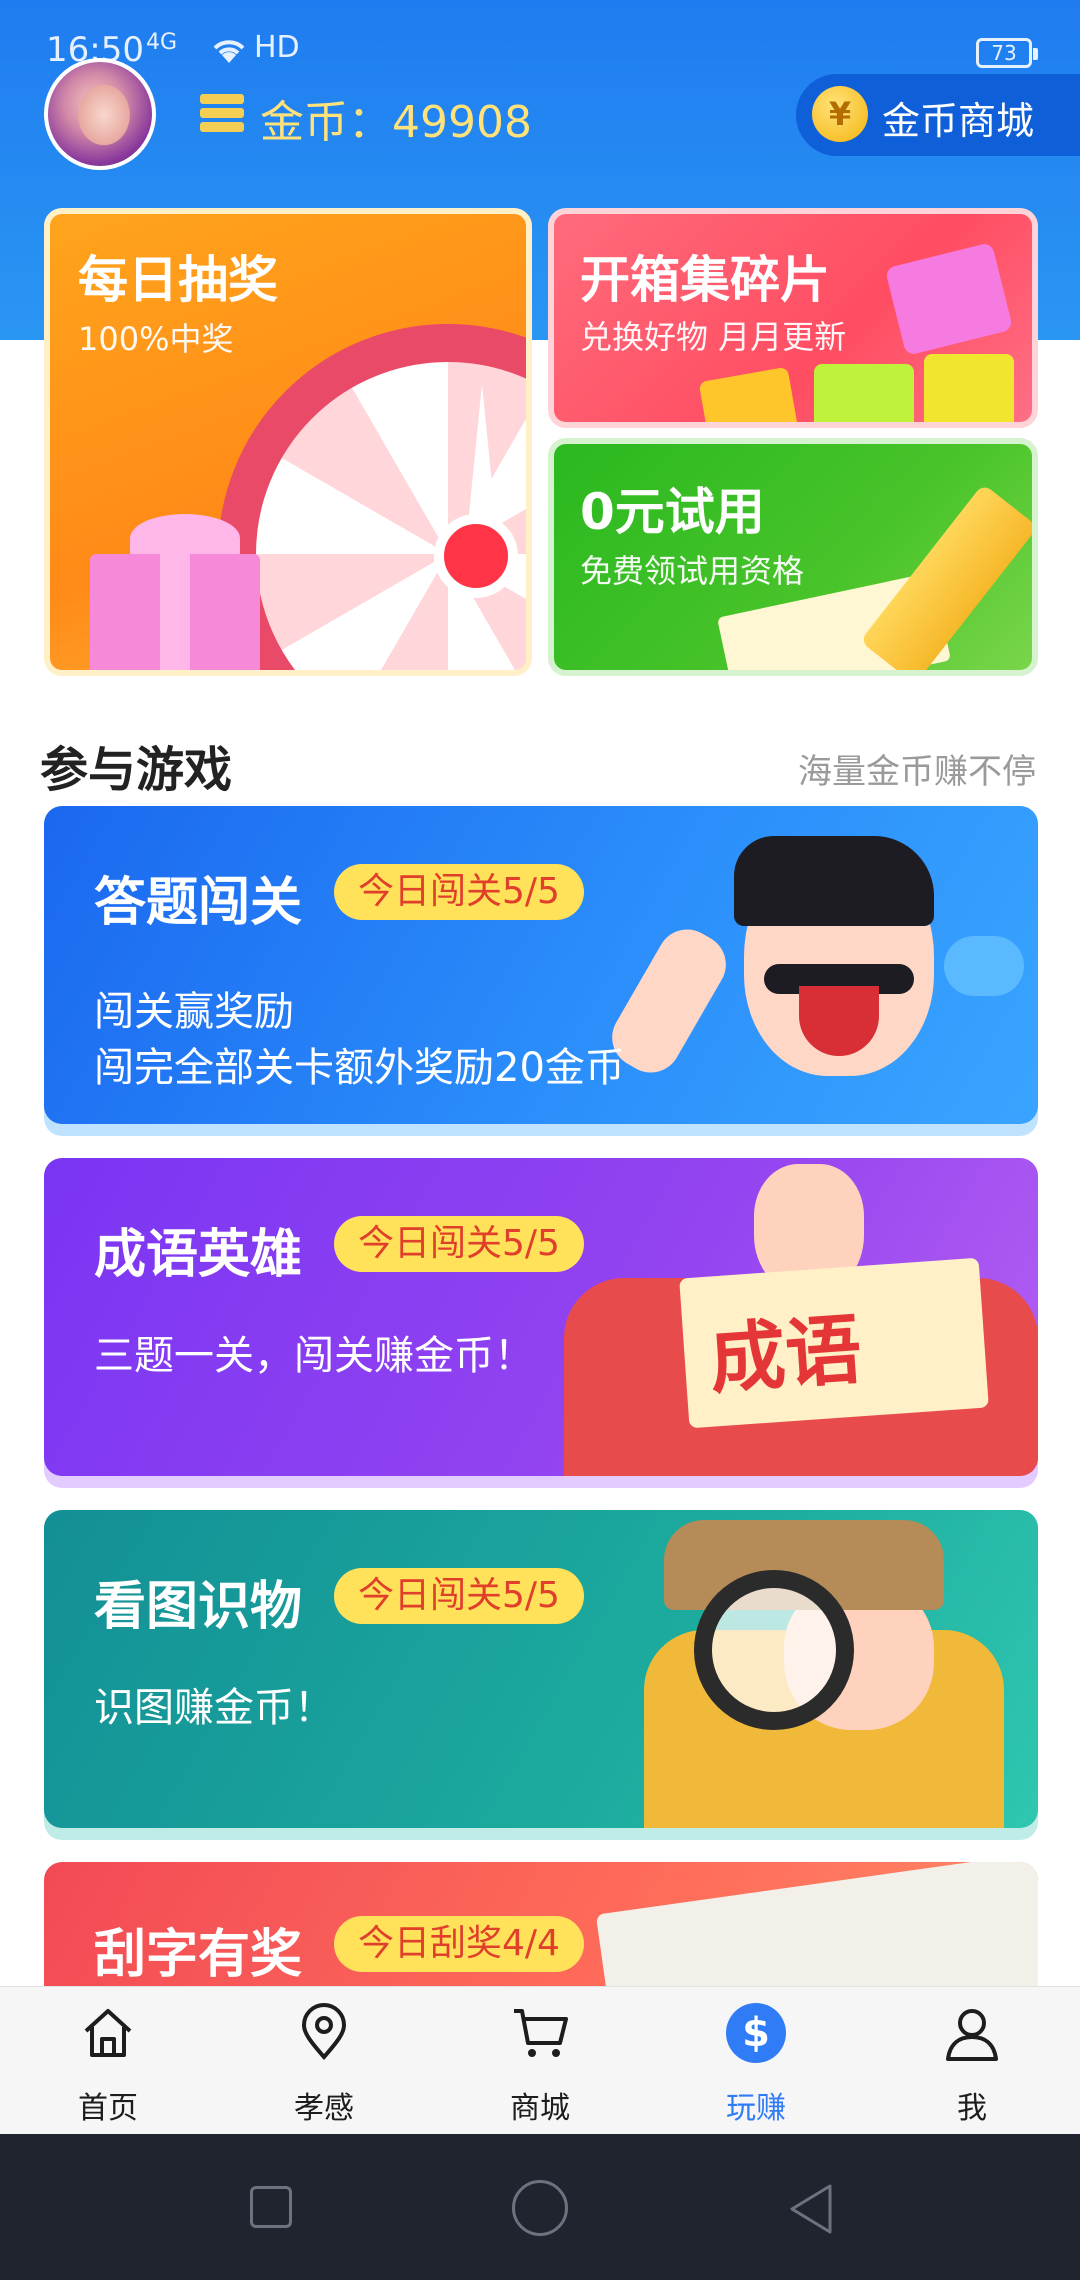 This screenshot has width=1080, height=2280. I want to click on home-button, so click(540, 2208).